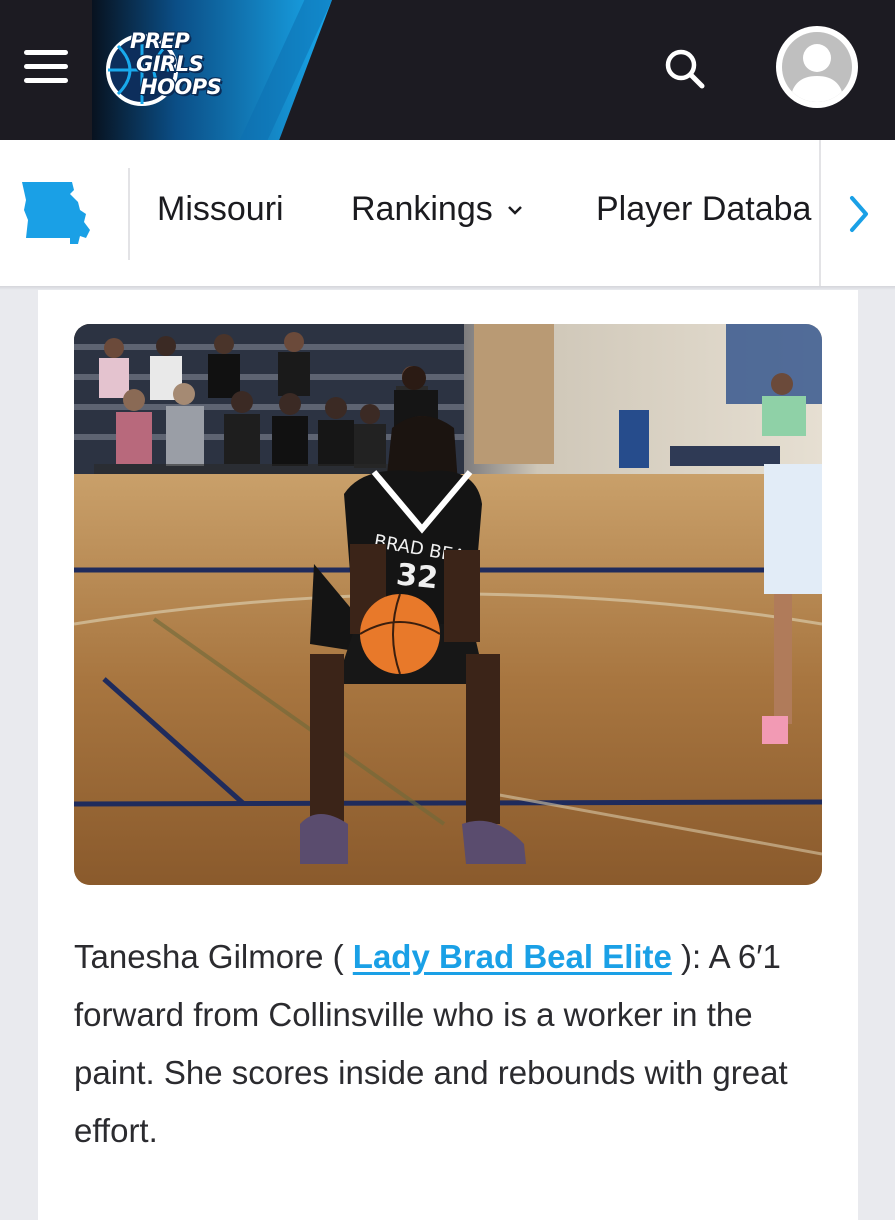 The width and height of the screenshot is (895, 1220). Describe the element at coordinates (858, 214) in the screenshot. I see `chevron-right-icon` at that location.